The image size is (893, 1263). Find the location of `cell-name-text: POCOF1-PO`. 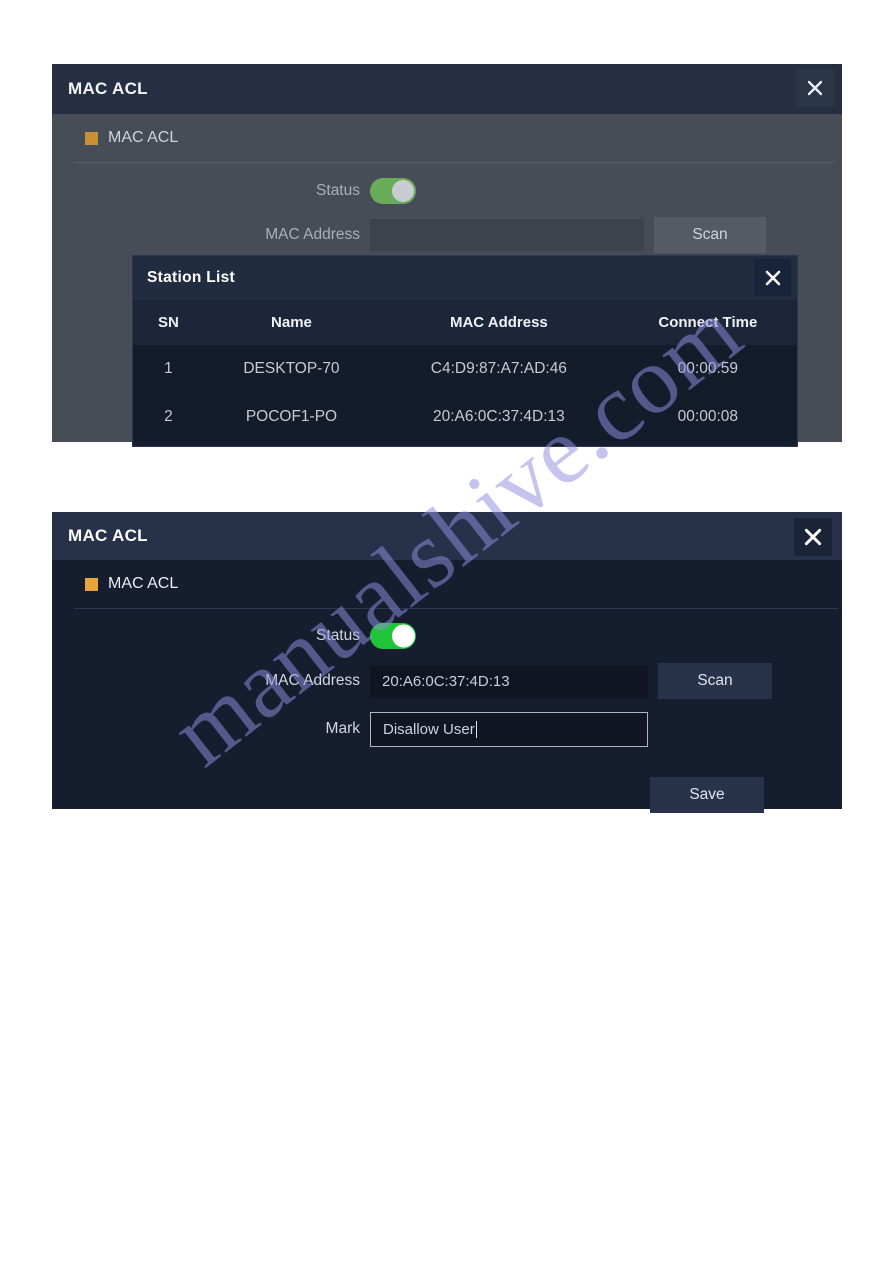

cell-name-text: POCOF1-PO is located at coordinates (291, 416).